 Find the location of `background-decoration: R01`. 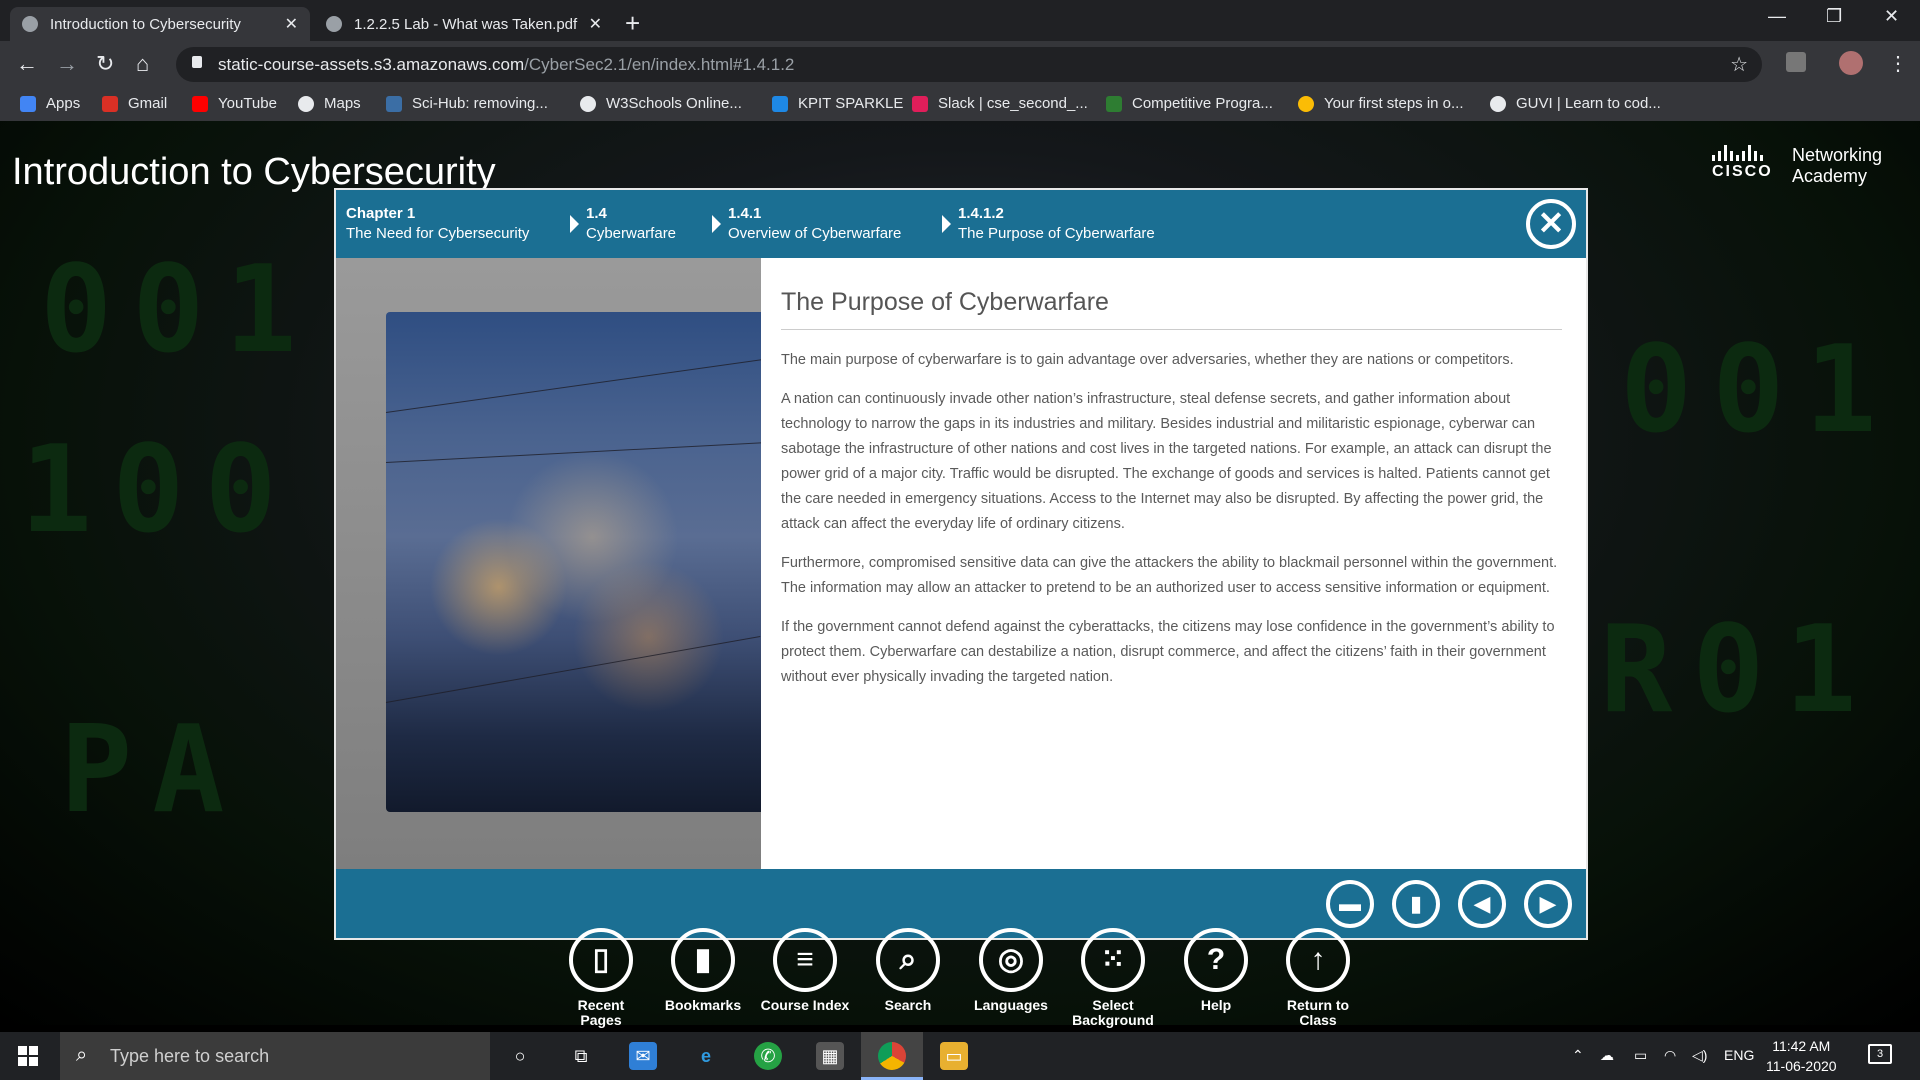

background-decoration: R01 is located at coordinates (1738, 670).